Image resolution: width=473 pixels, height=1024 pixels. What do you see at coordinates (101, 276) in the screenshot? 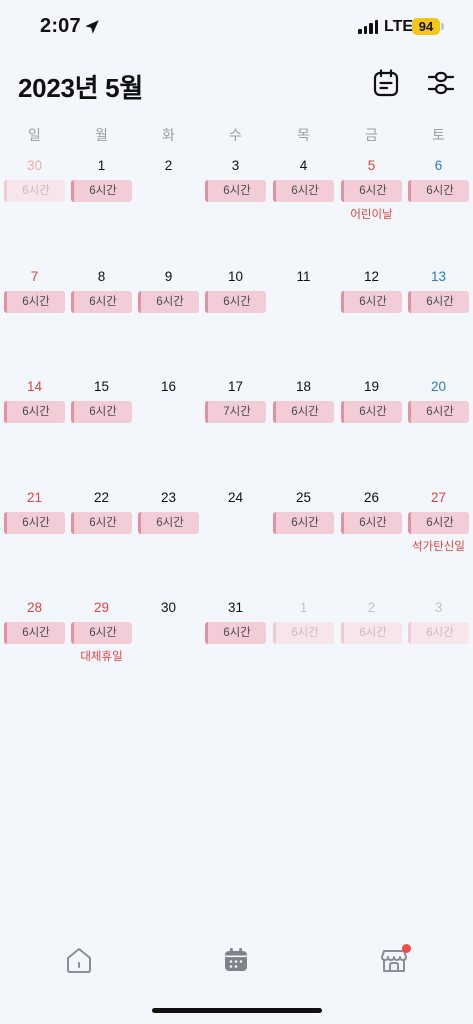
I see `day-number: 8` at bounding box center [101, 276].